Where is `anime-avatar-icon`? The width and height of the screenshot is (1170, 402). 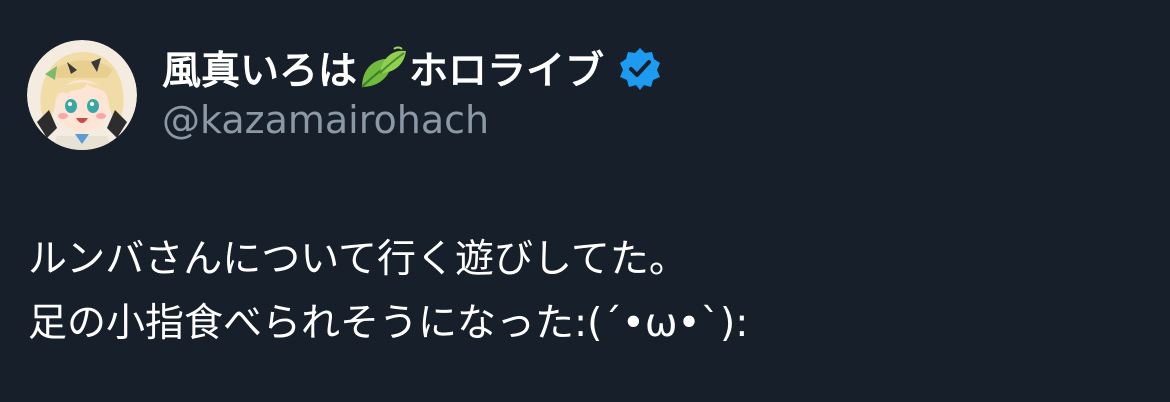 anime-avatar-icon is located at coordinates (82, 95).